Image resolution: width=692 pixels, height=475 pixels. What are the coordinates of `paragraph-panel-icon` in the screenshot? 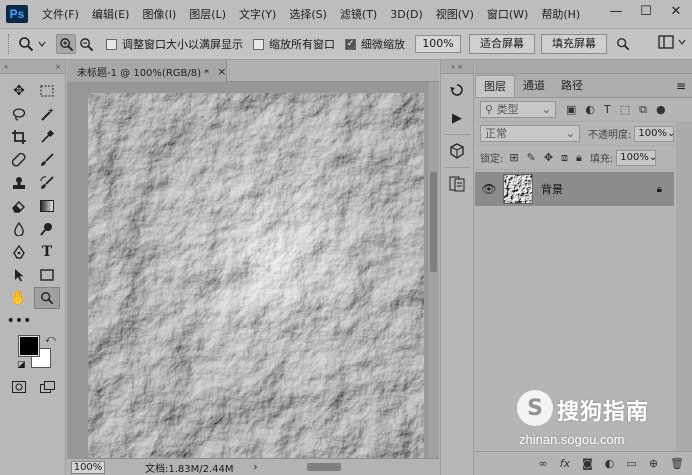 It's located at (457, 184).